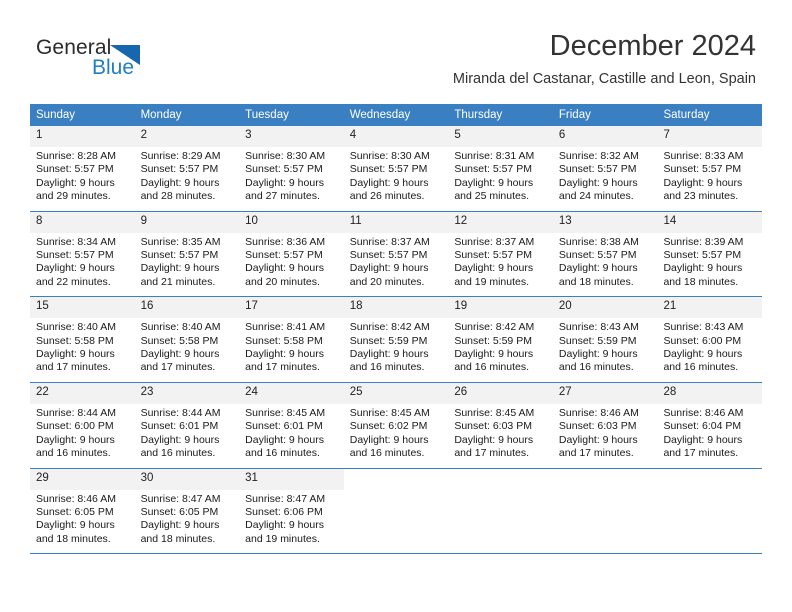 The image size is (792, 612). I want to click on sunset-text: Sunset: 6:04 PM, so click(702, 426).